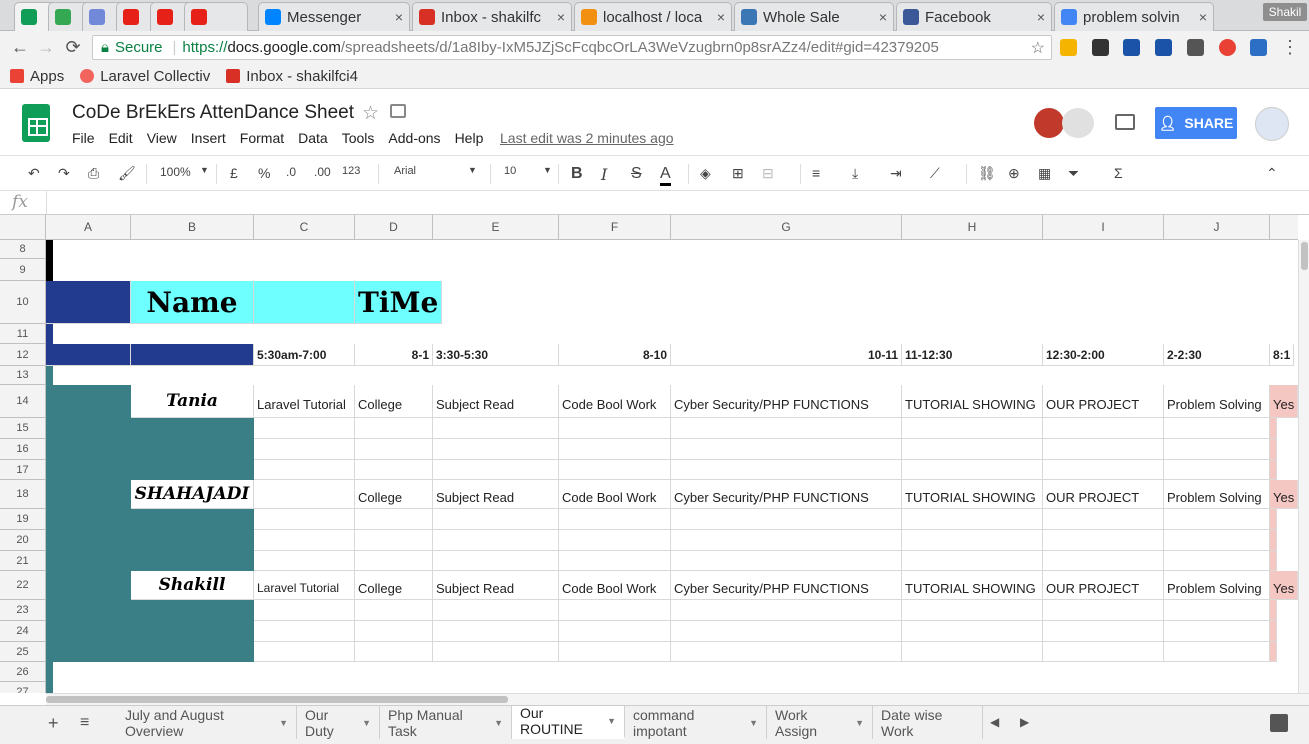 The image size is (1309, 744). Describe the element at coordinates (23, 227) in the screenshot. I see `select-all-corner` at that location.